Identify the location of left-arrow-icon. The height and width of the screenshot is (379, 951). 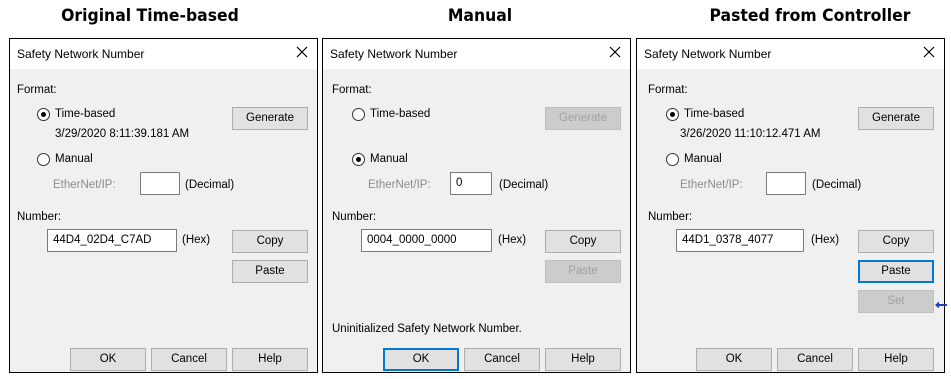
(941, 302).